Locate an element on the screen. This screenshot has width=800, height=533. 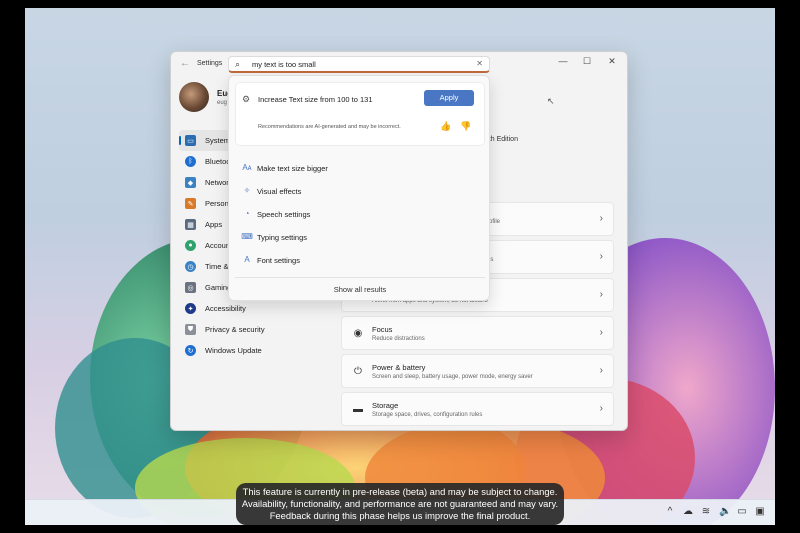
storage-icon: ▬ is located at coordinates (358, 409).